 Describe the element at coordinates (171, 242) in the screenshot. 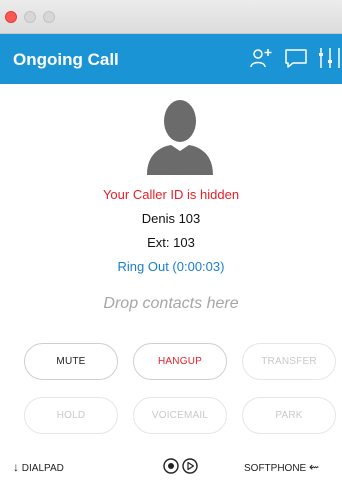

I see `contact-extension: Ext: 103` at that location.